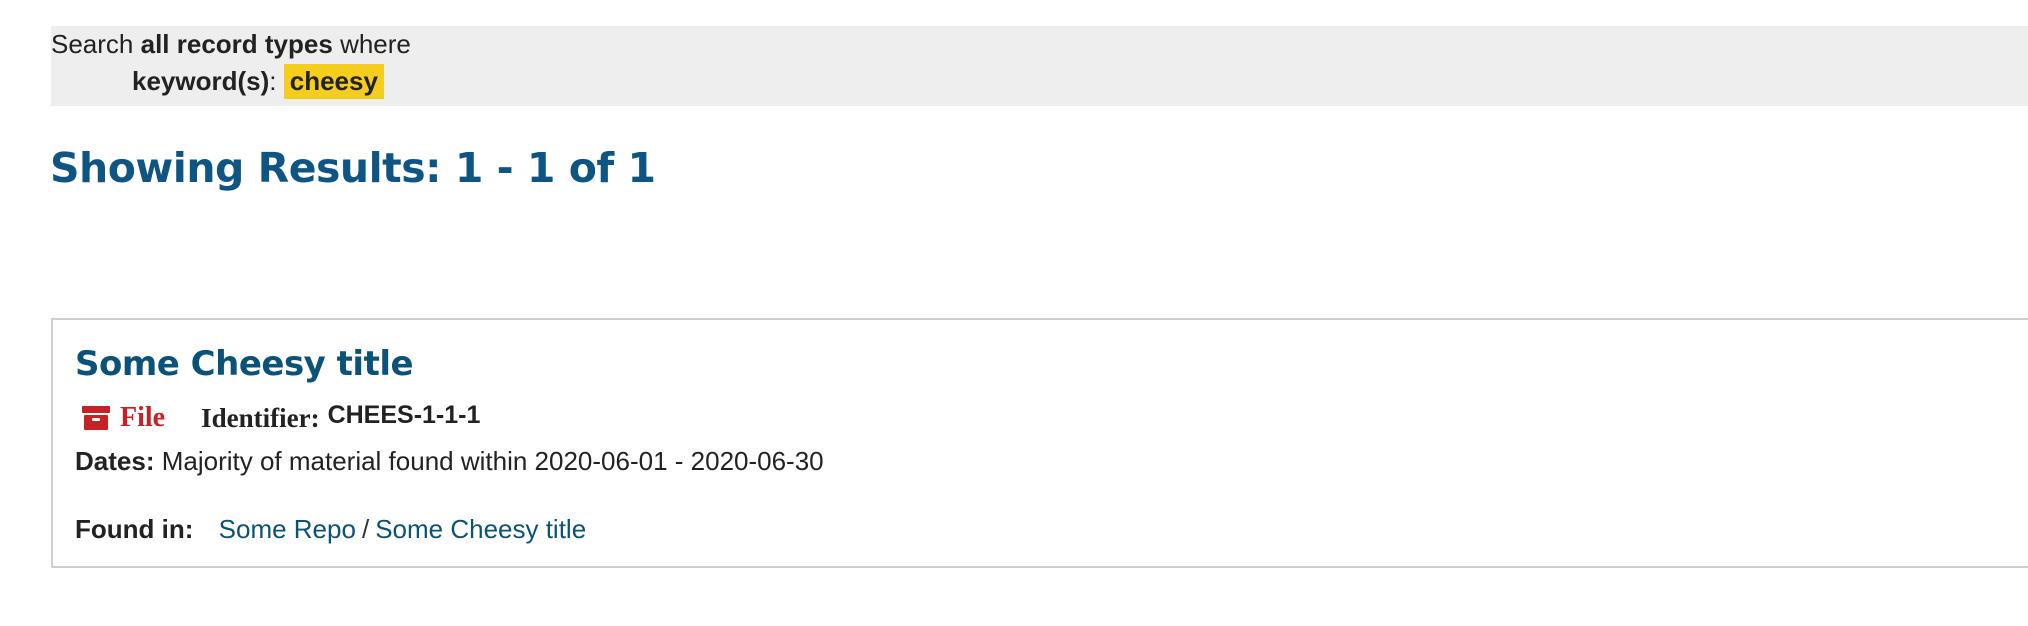 The image size is (2028, 626). Describe the element at coordinates (333, 81) in the screenshot. I see `search-keyword-highlight: cheesy` at that location.